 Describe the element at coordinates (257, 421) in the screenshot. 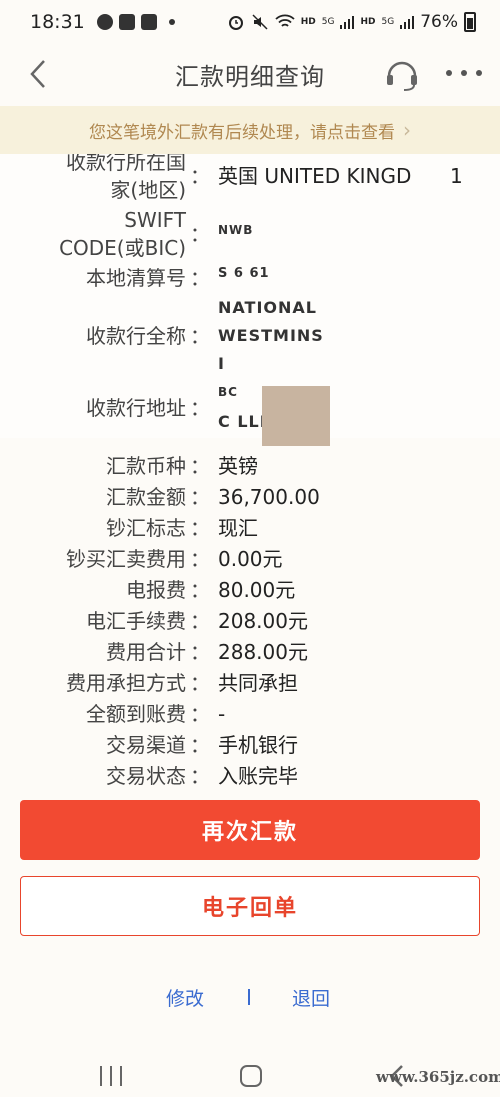

I see `detail-value: C LLEPE` at that location.